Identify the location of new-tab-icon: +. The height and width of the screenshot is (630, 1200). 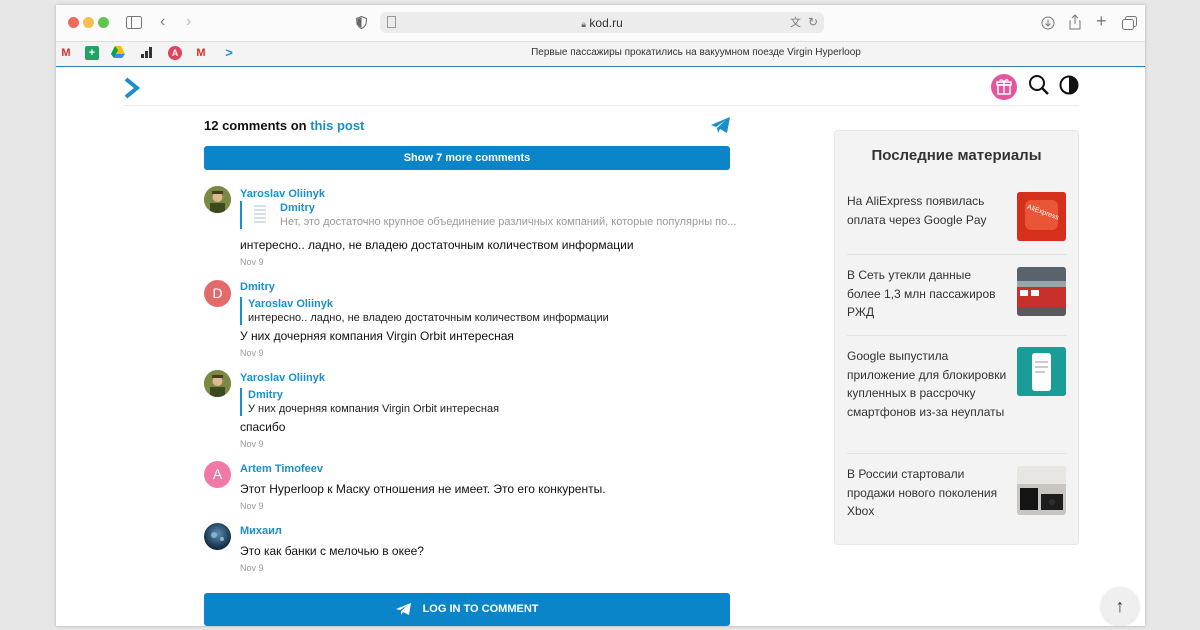
(1101, 21).